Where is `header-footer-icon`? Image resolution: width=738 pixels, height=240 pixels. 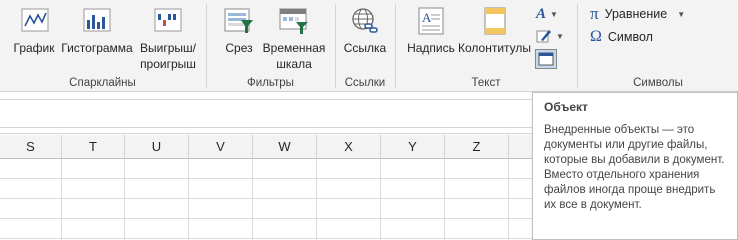
header-footer-icon is located at coordinates (495, 21).